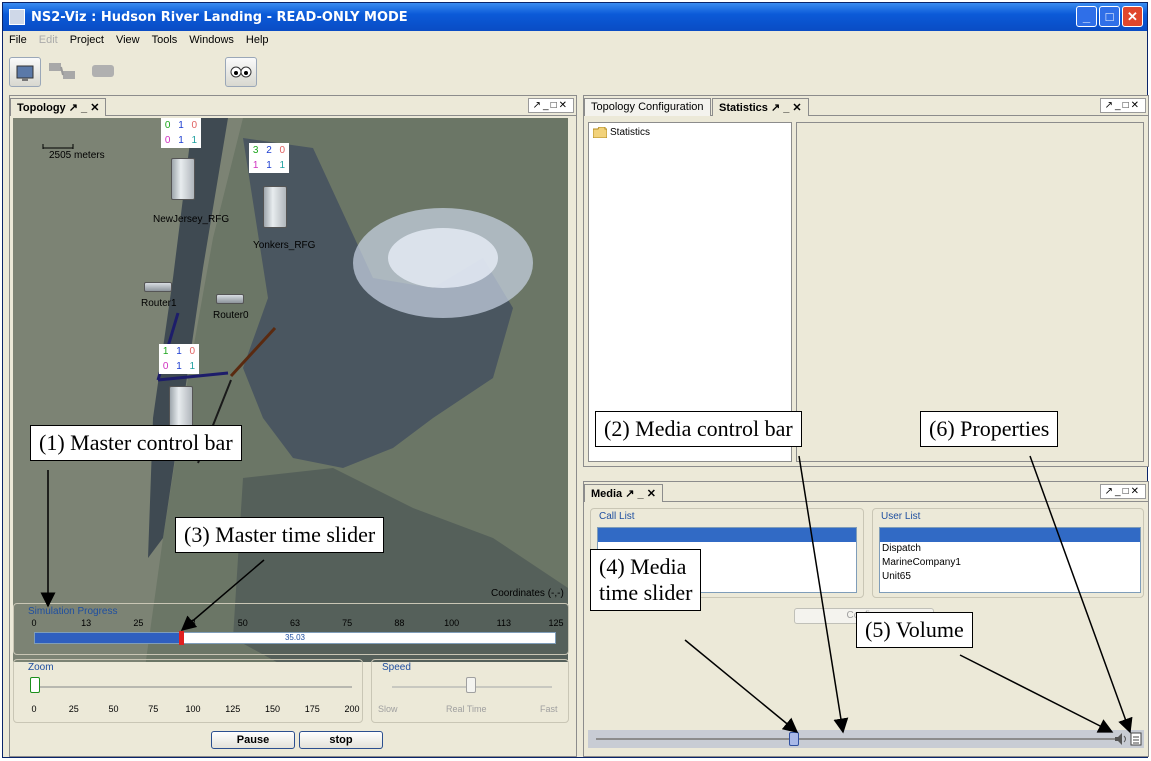 Image resolution: width=1151 pixels, height=761 pixels. What do you see at coordinates (181, 638) in the screenshot?
I see `master-time-slider-handle` at bounding box center [181, 638].